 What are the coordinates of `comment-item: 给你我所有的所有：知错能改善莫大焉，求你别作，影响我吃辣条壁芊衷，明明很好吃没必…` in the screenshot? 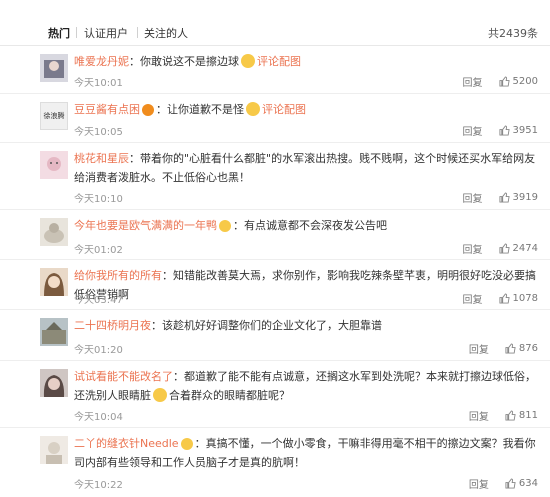 It's located at (275, 285).